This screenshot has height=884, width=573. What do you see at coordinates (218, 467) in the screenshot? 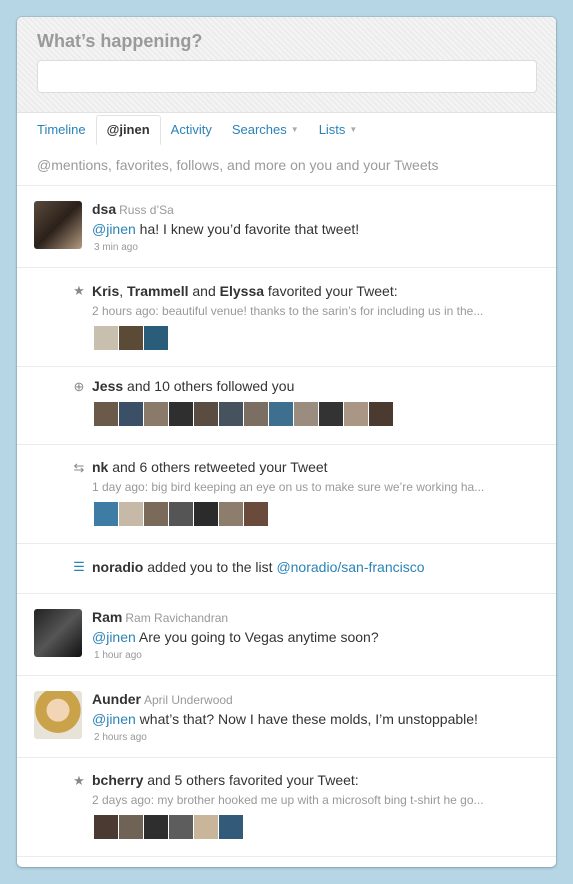
I see `activity-tail: and 6 others retweeted your Tweet` at bounding box center [218, 467].